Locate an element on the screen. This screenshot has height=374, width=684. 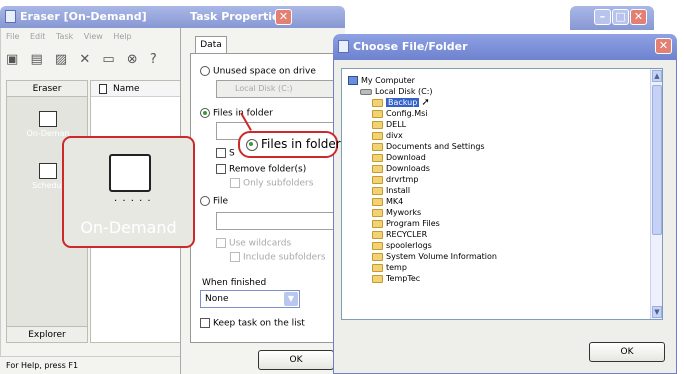
tree-item-folder: Downloads is located at coordinates (401, 168).